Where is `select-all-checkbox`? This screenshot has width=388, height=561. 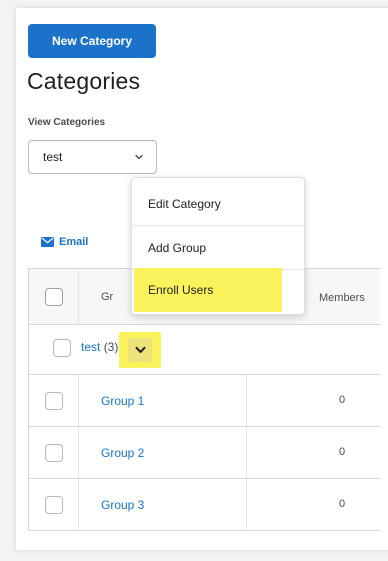 select-all-checkbox is located at coordinates (54, 297).